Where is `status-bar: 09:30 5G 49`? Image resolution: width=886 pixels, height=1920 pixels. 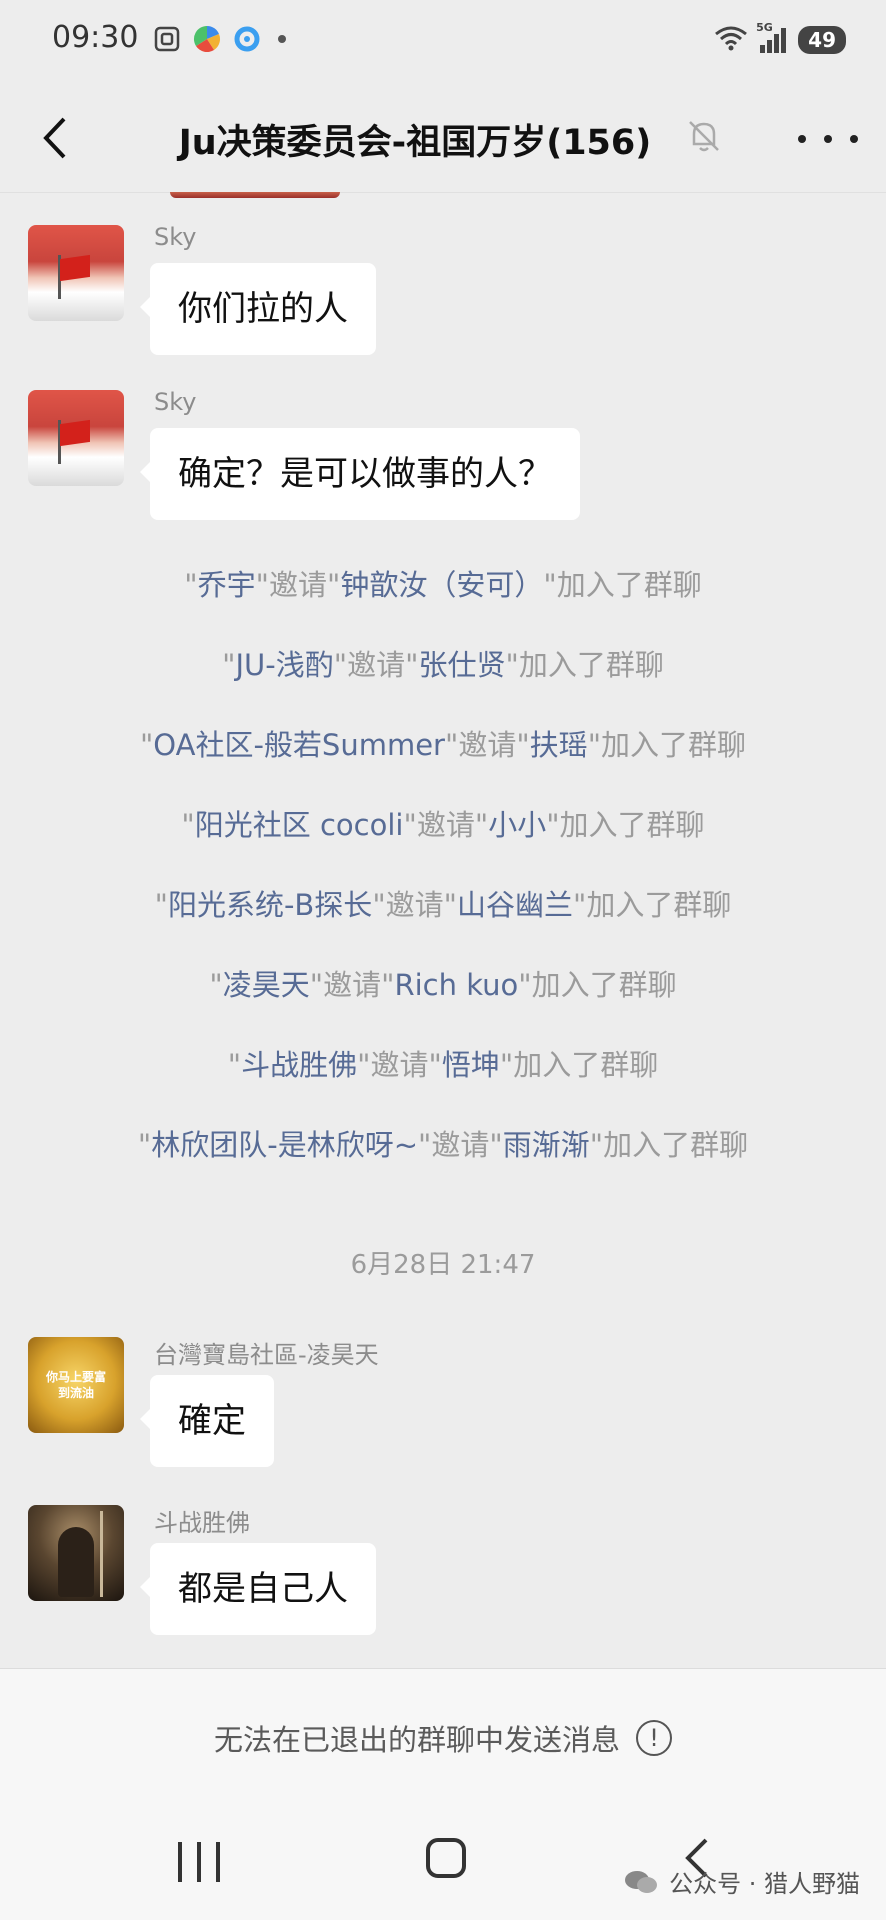 status-bar: 09:30 5G 49 is located at coordinates (443, 42).